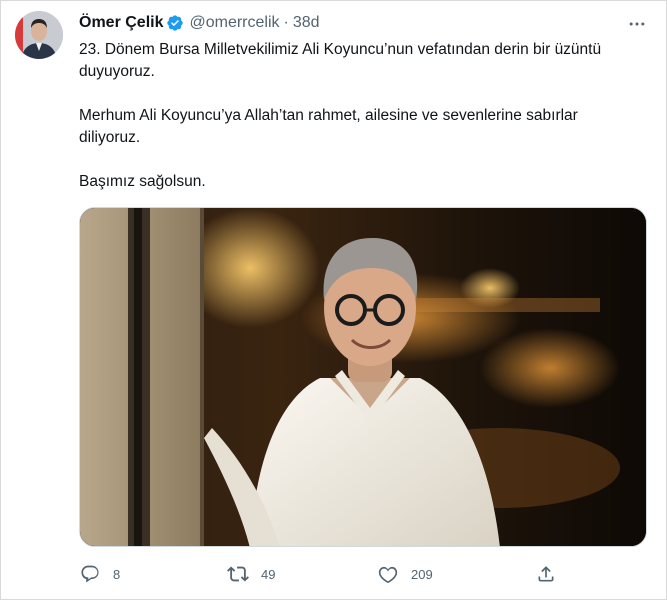  What do you see at coordinates (405, 574) in the screenshot?
I see `like-button: 209` at bounding box center [405, 574].